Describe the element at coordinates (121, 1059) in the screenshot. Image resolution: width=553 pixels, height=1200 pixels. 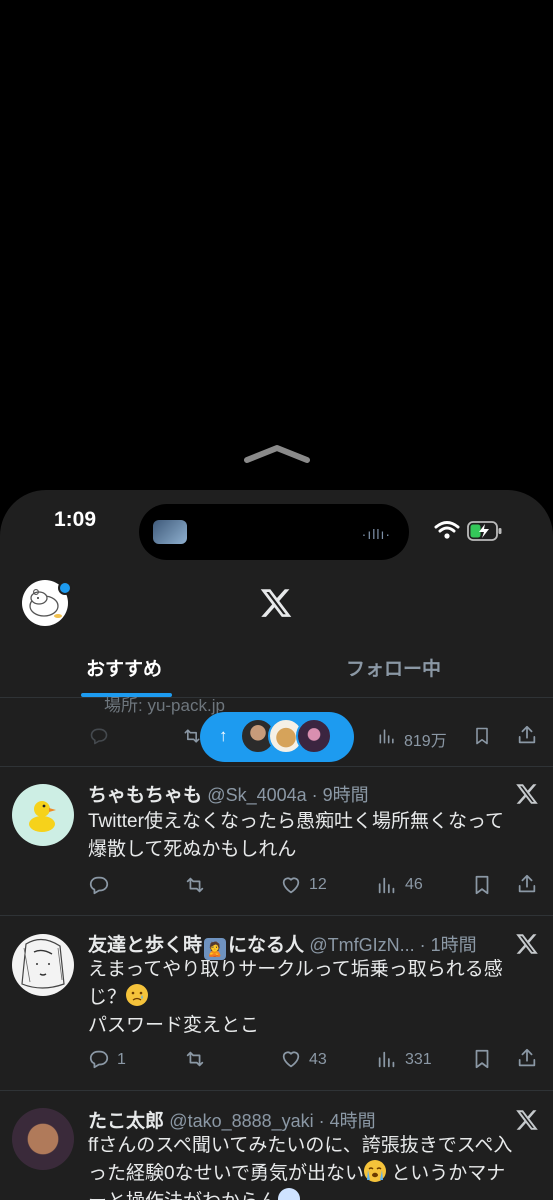
I see `reply-count: 1` at that location.